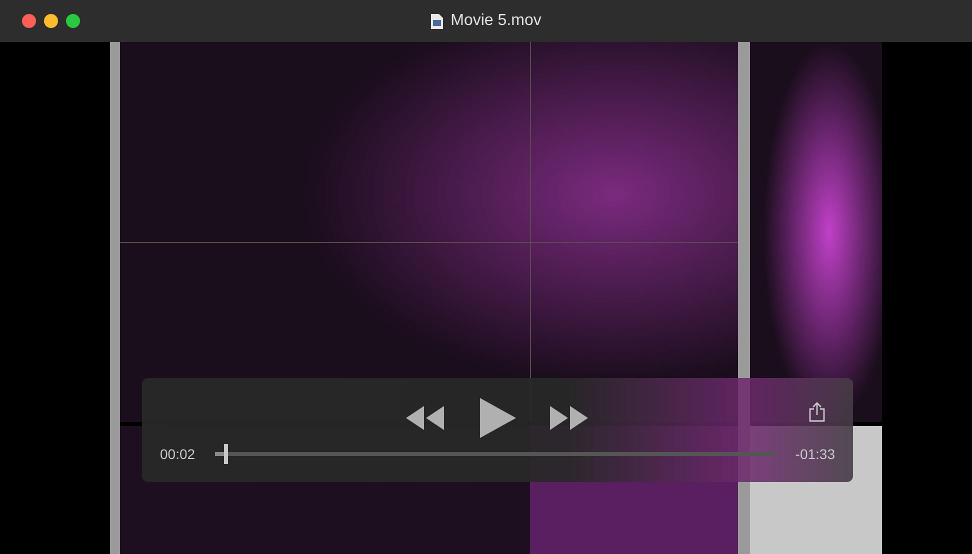 The height and width of the screenshot is (554, 972). Describe the element at coordinates (178, 454) in the screenshot. I see `elapsed-time: 00:02` at that location.